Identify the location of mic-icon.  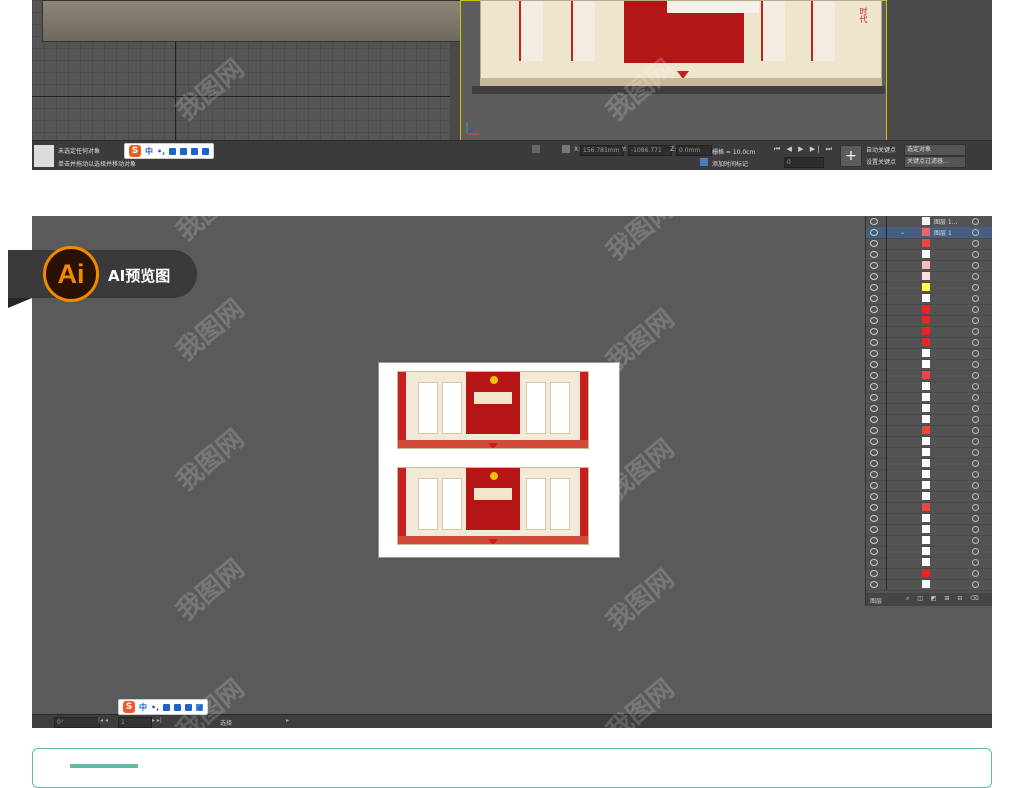
(173, 151).